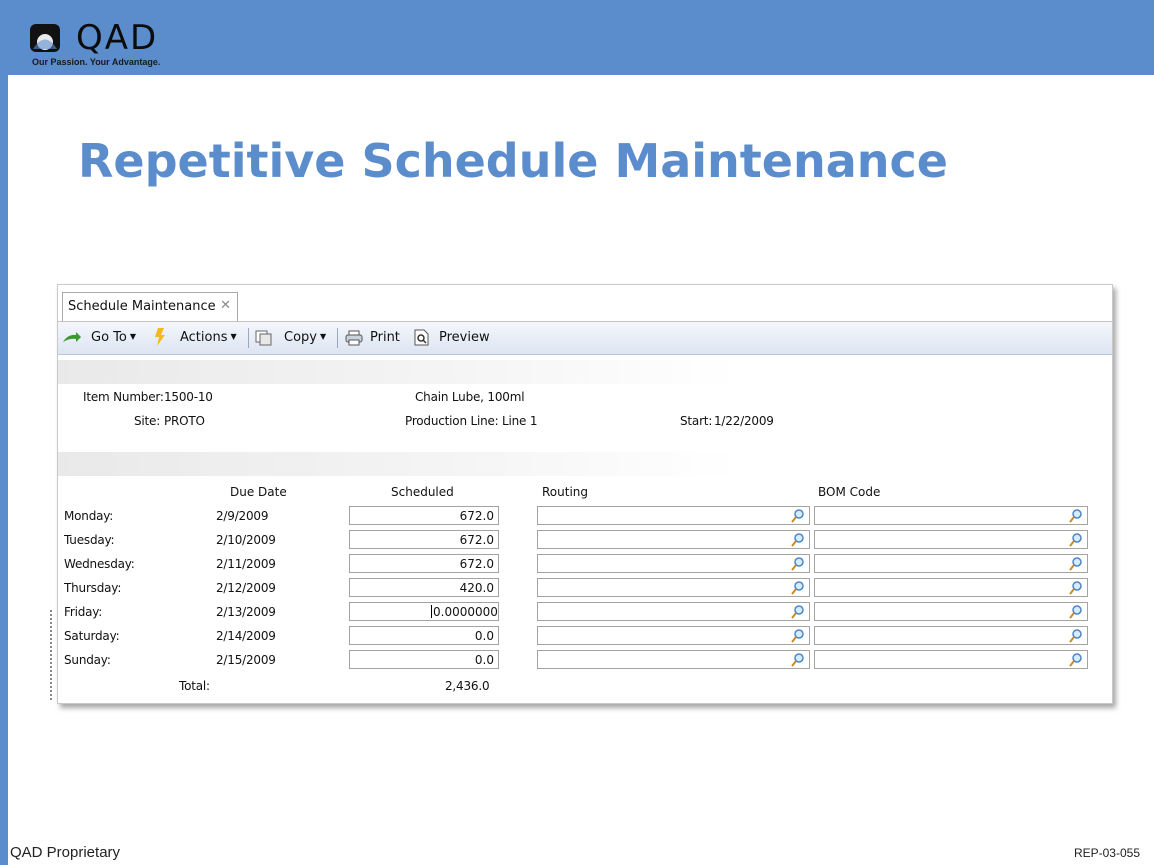 The image size is (1154, 865). I want to click on lightning-icon, so click(160, 337).